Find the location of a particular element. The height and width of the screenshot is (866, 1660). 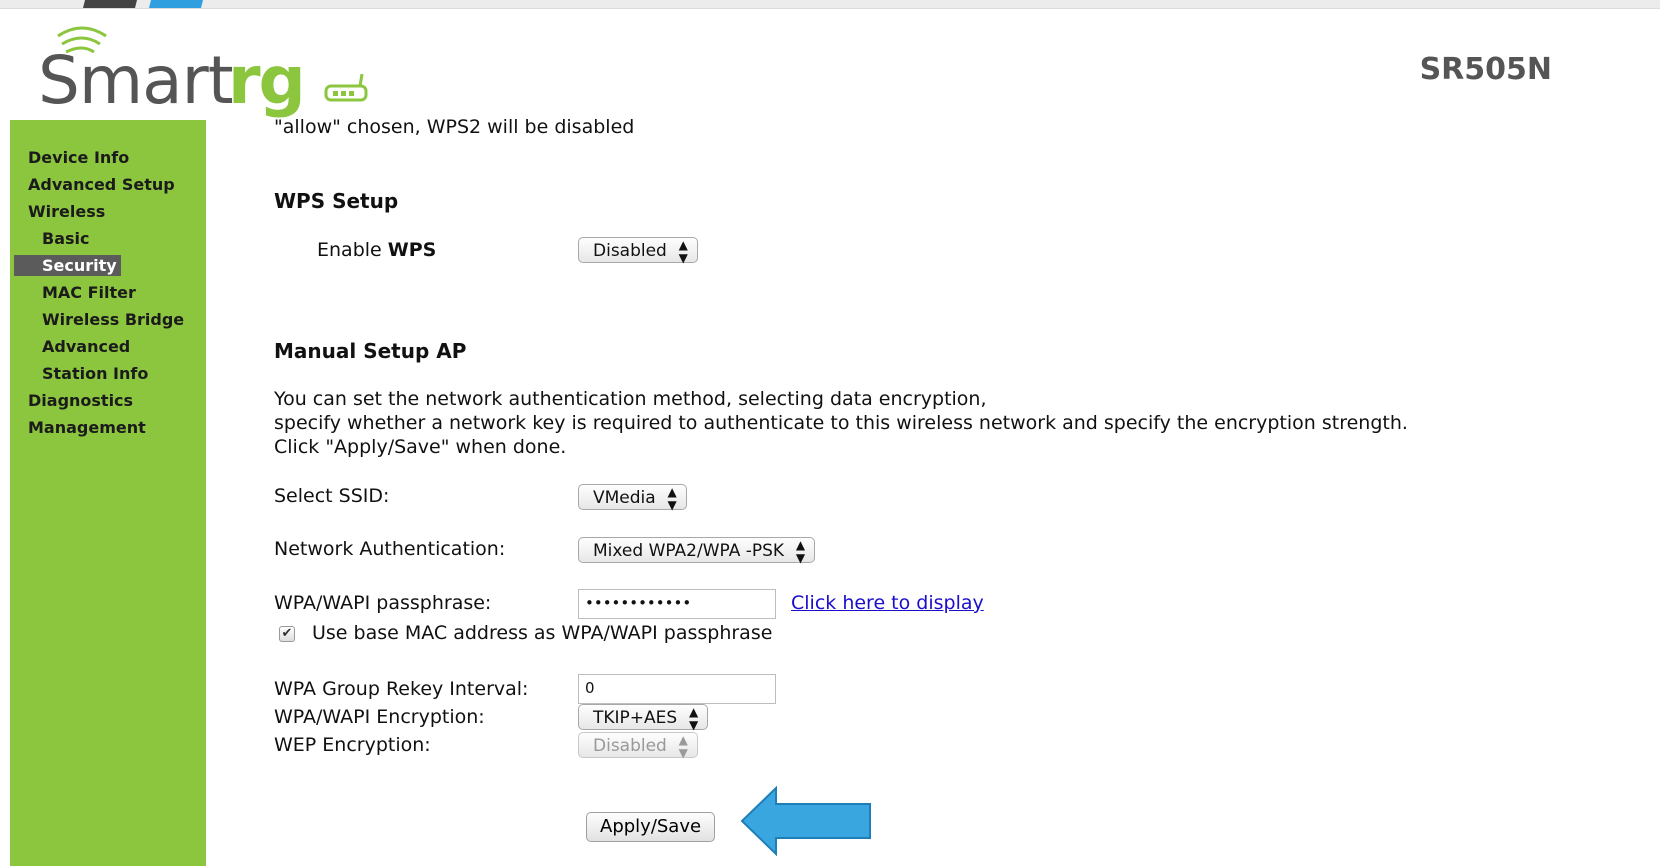

wep-label: WEP Encryption: is located at coordinates (352, 745).